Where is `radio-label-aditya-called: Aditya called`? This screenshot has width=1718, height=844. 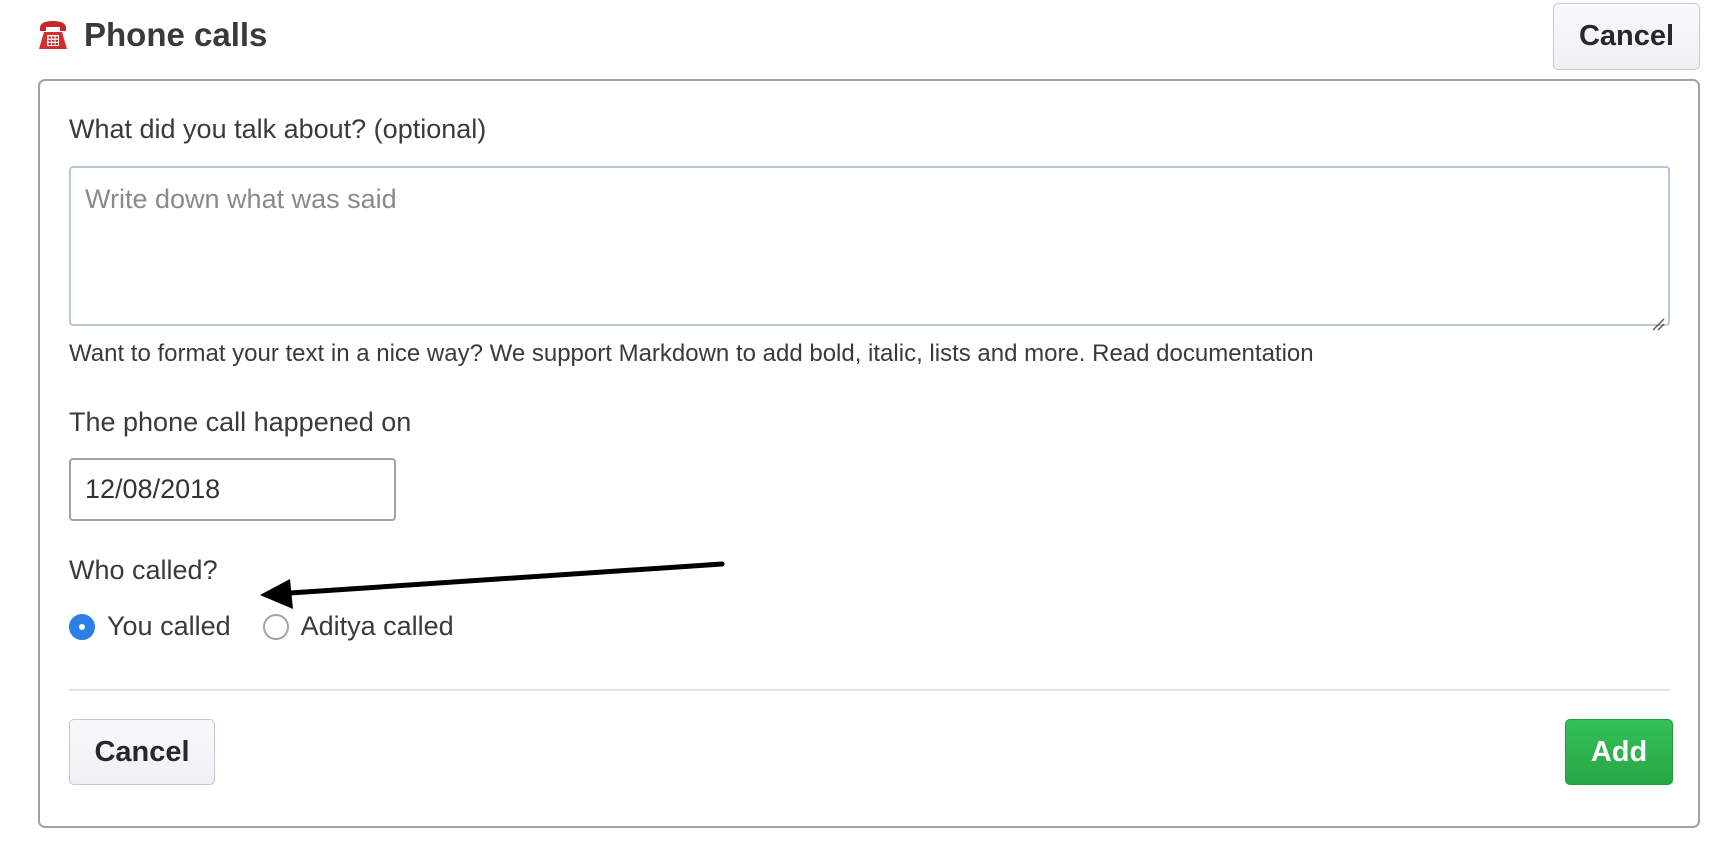
radio-label-aditya-called: Aditya called is located at coordinates (377, 626).